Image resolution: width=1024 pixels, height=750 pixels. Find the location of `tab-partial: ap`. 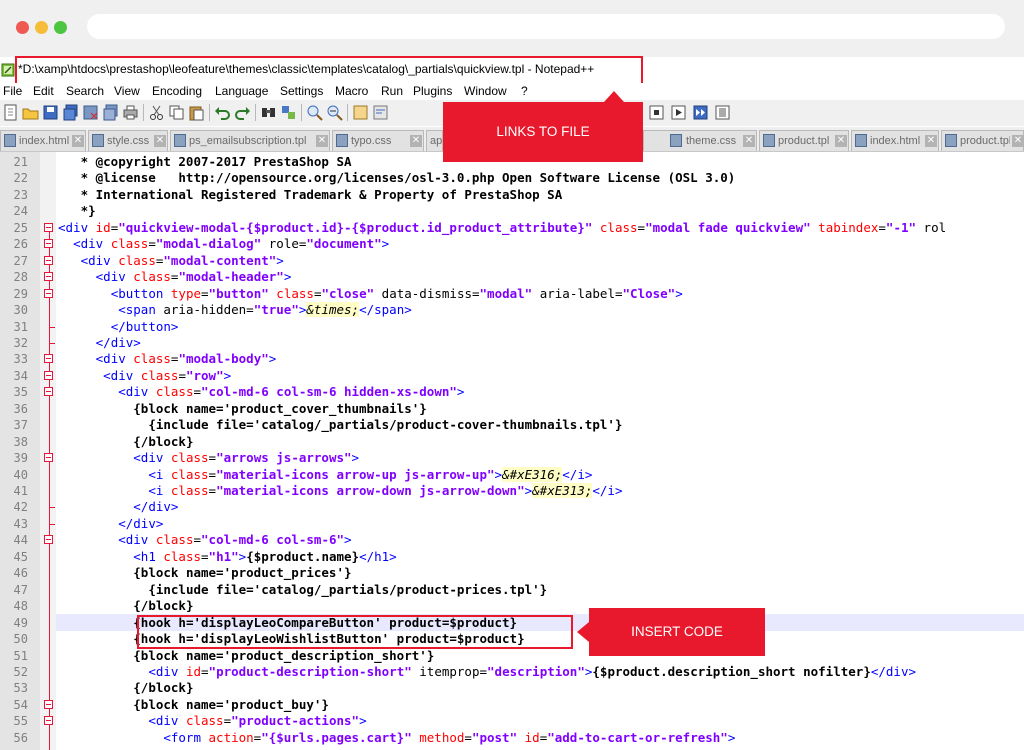

tab-partial: ap is located at coordinates (434, 140).